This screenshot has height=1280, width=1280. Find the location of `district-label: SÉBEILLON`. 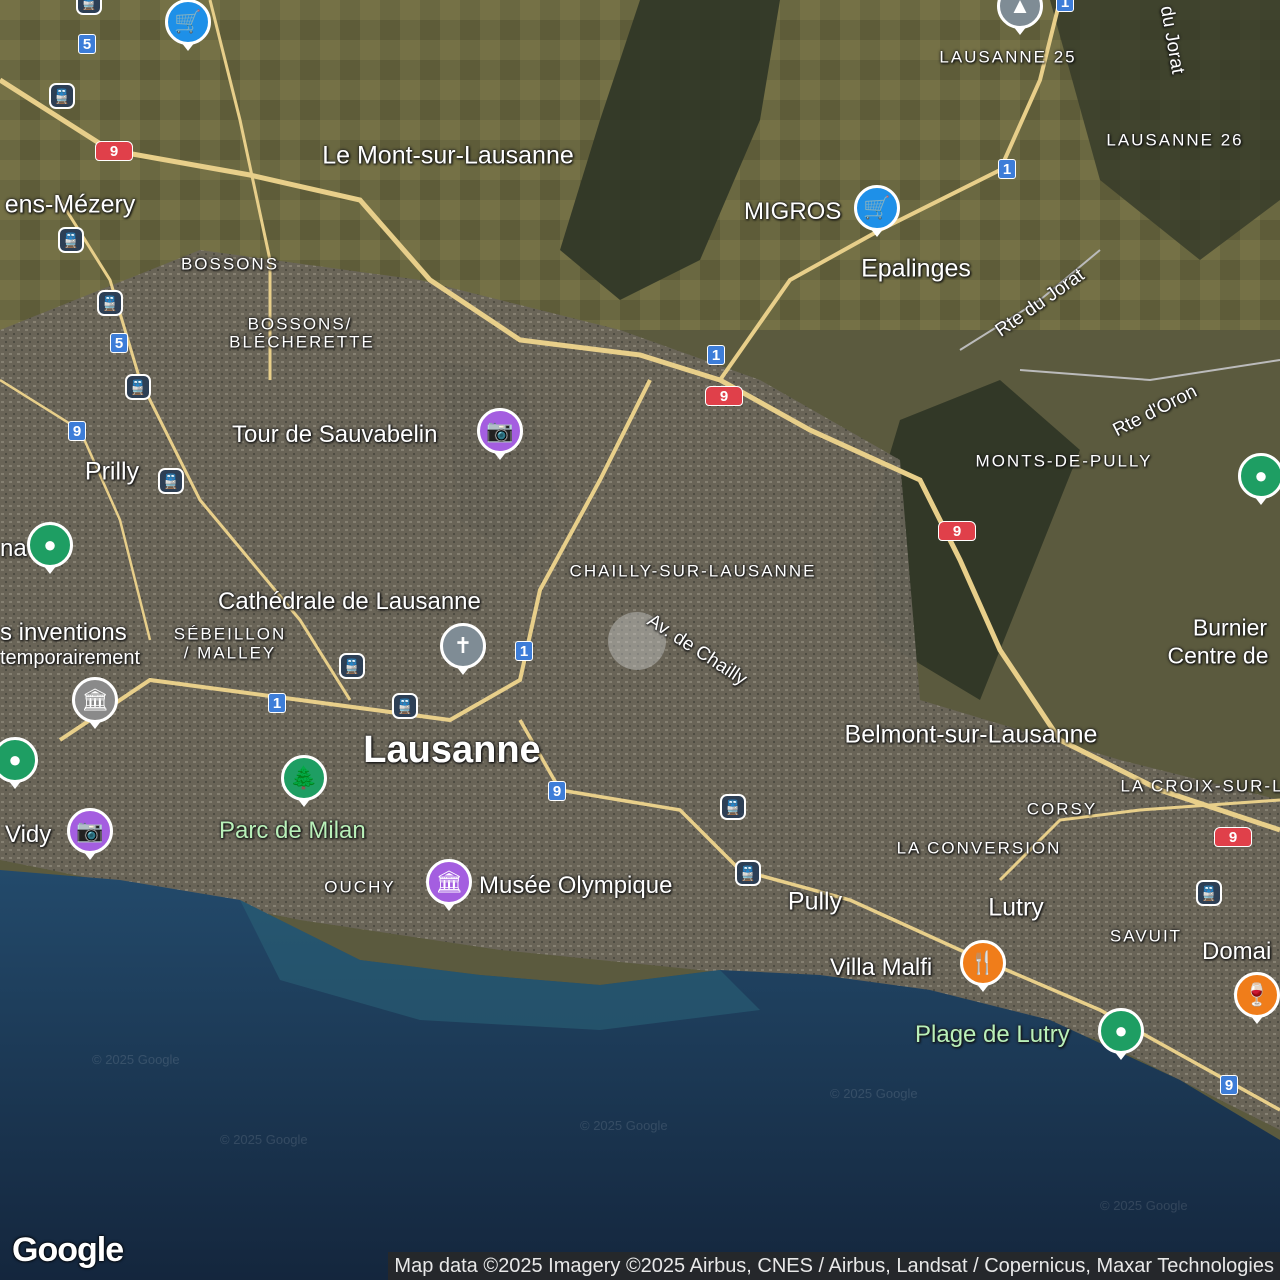

district-label: SÉBEILLON is located at coordinates (230, 634).